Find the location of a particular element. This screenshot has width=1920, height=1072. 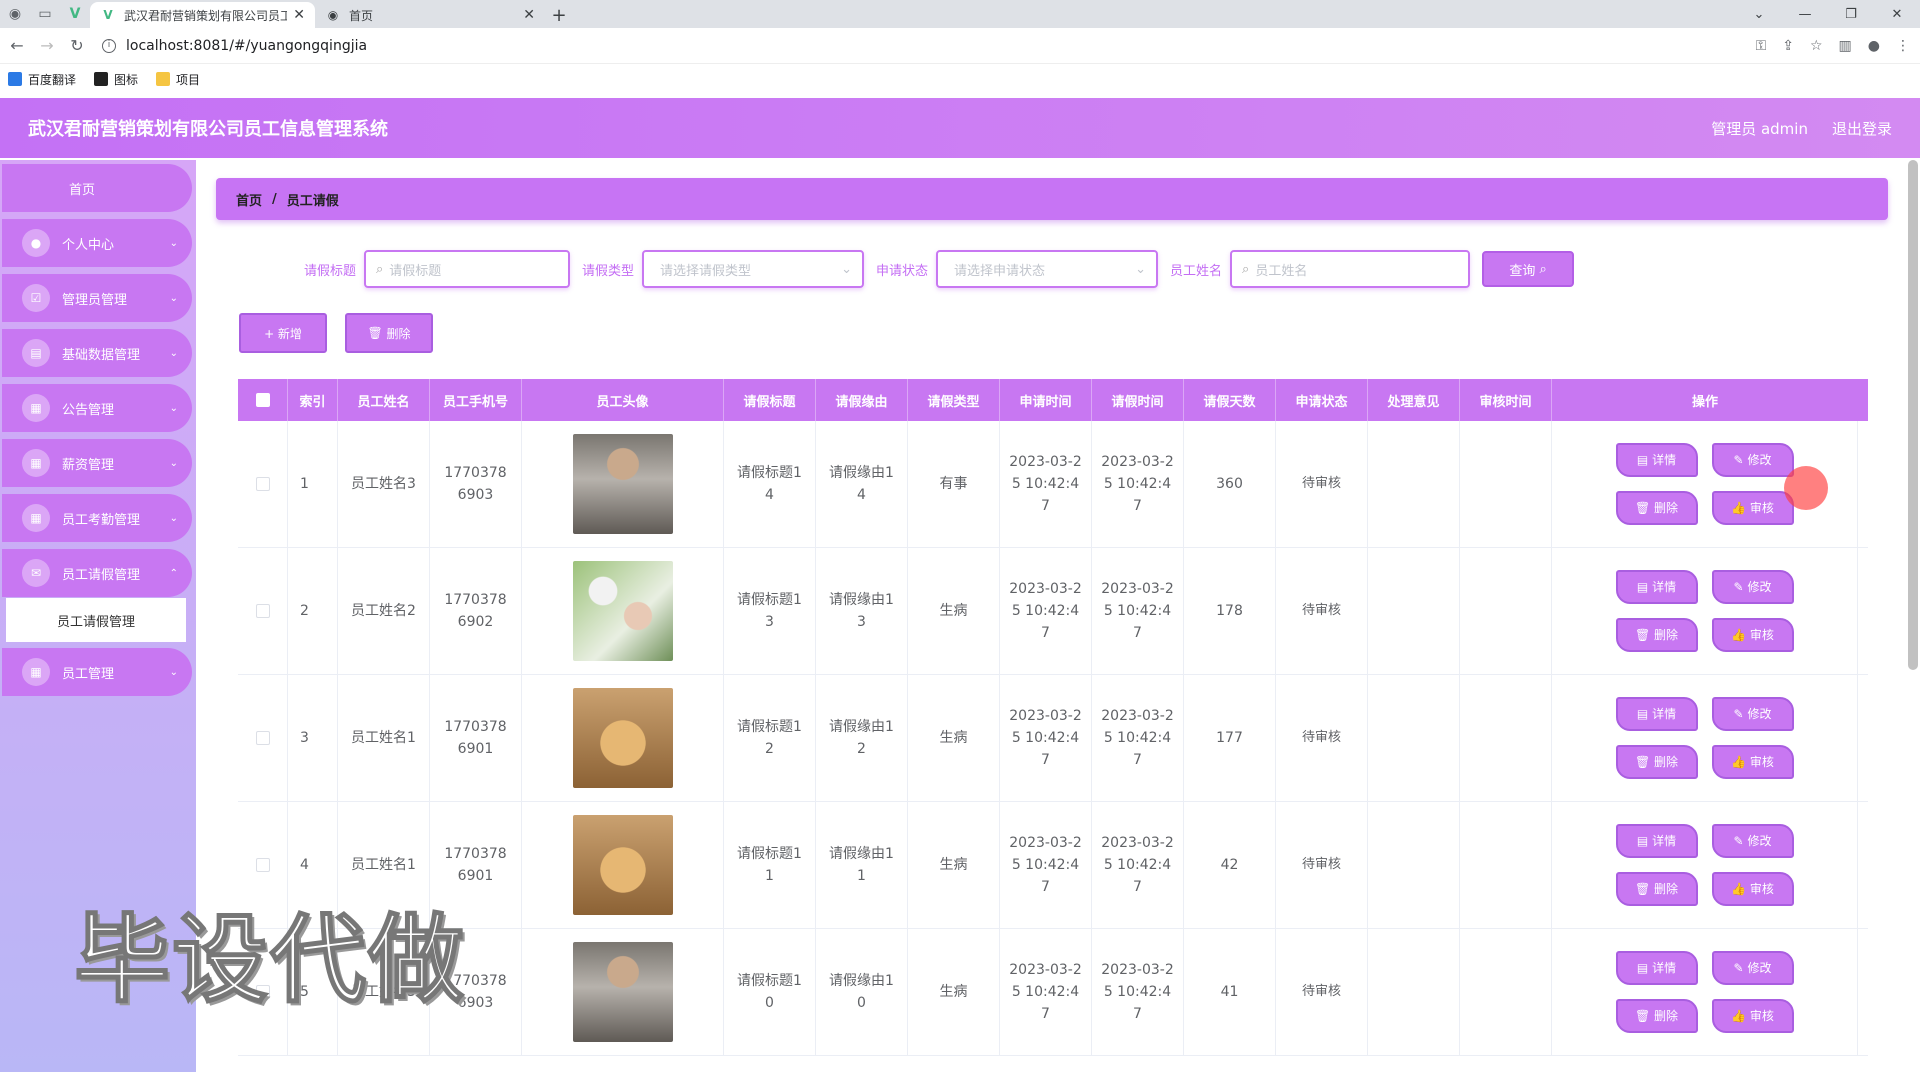

type-select: 请选择请假类型 ⌄ is located at coordinates (753, 269).